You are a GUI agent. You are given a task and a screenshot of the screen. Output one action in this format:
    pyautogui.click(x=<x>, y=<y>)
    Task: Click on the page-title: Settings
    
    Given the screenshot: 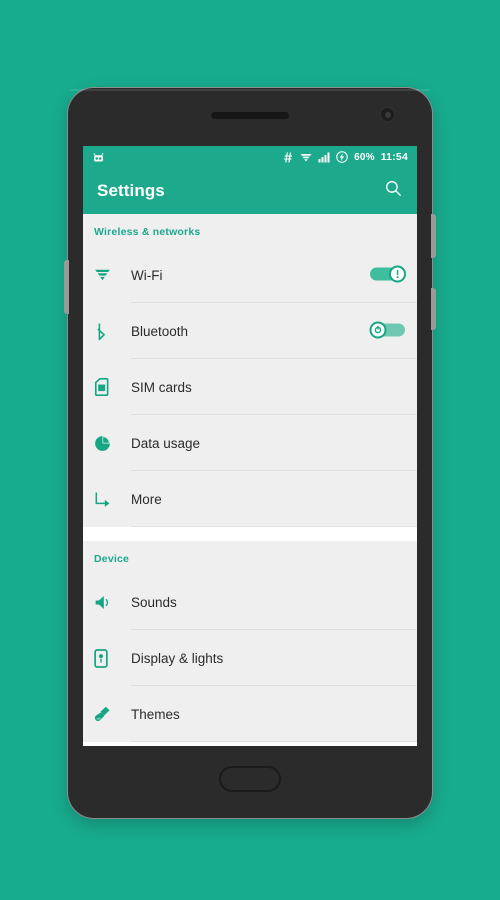 What is the action you would take?
    pyautogui.click(x=131, y=190)
    